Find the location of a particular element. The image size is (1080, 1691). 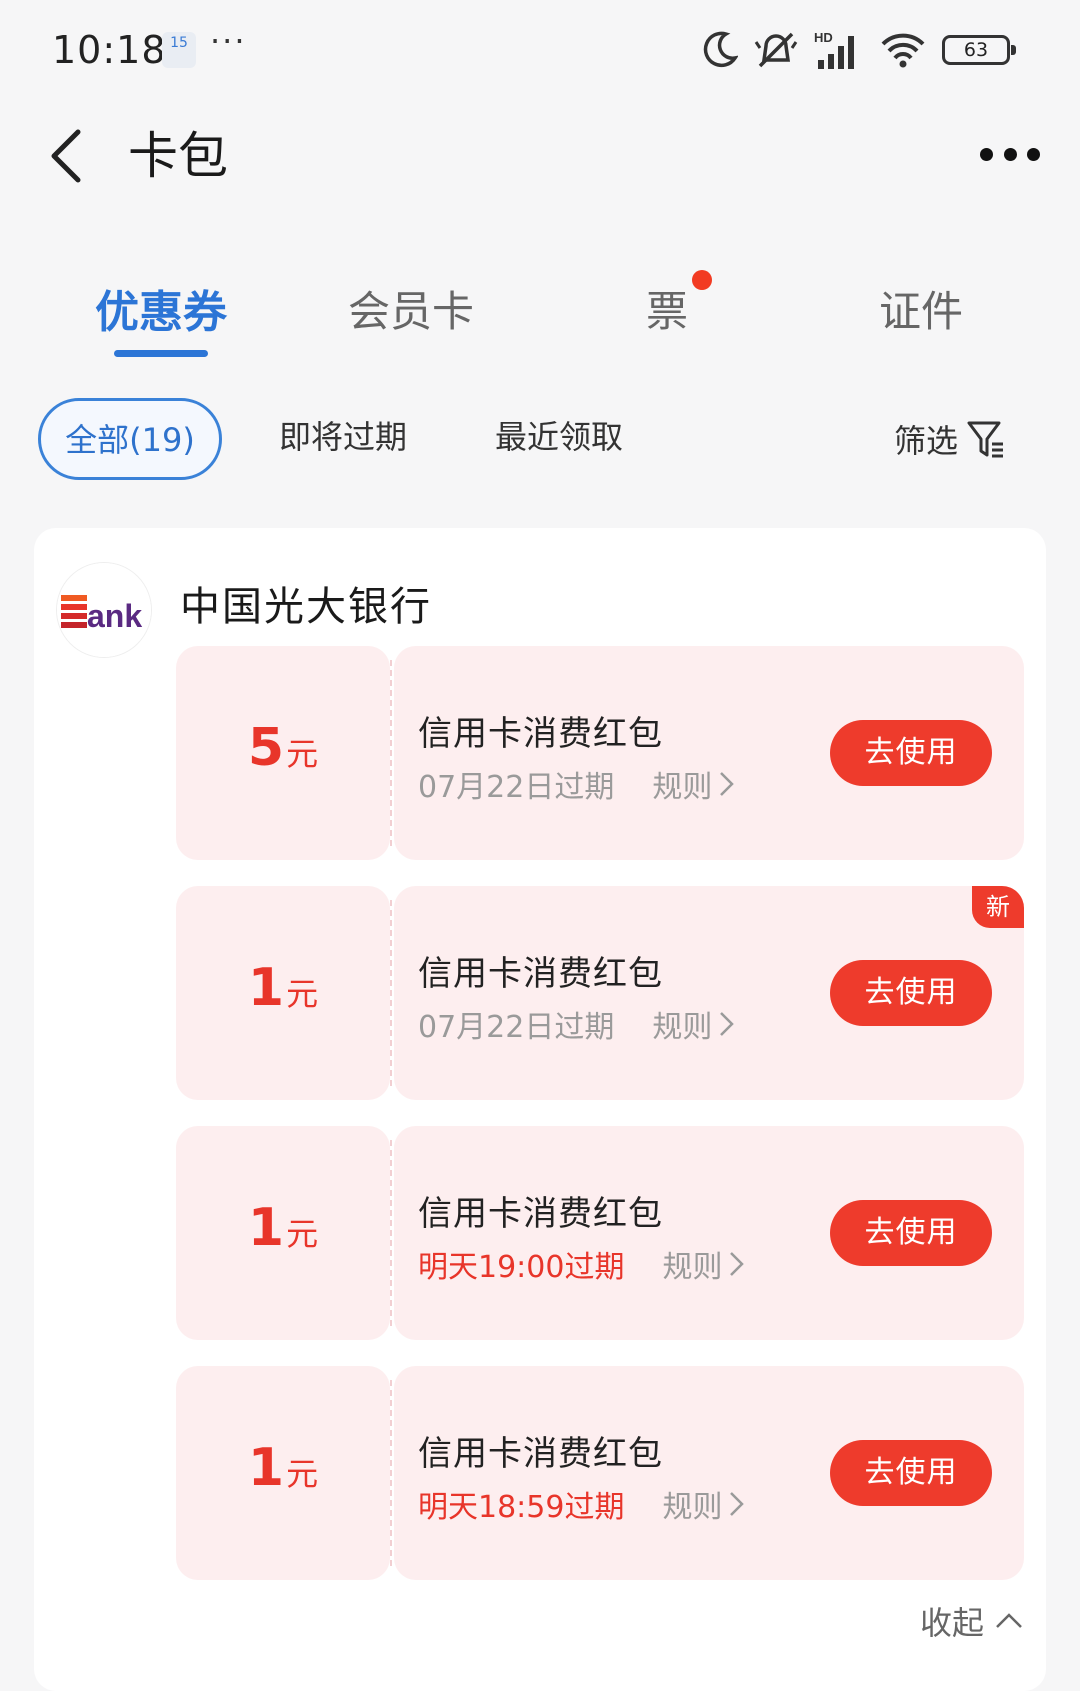

coupon-amount-panel: 5元 is located at coordinates (283, 753).